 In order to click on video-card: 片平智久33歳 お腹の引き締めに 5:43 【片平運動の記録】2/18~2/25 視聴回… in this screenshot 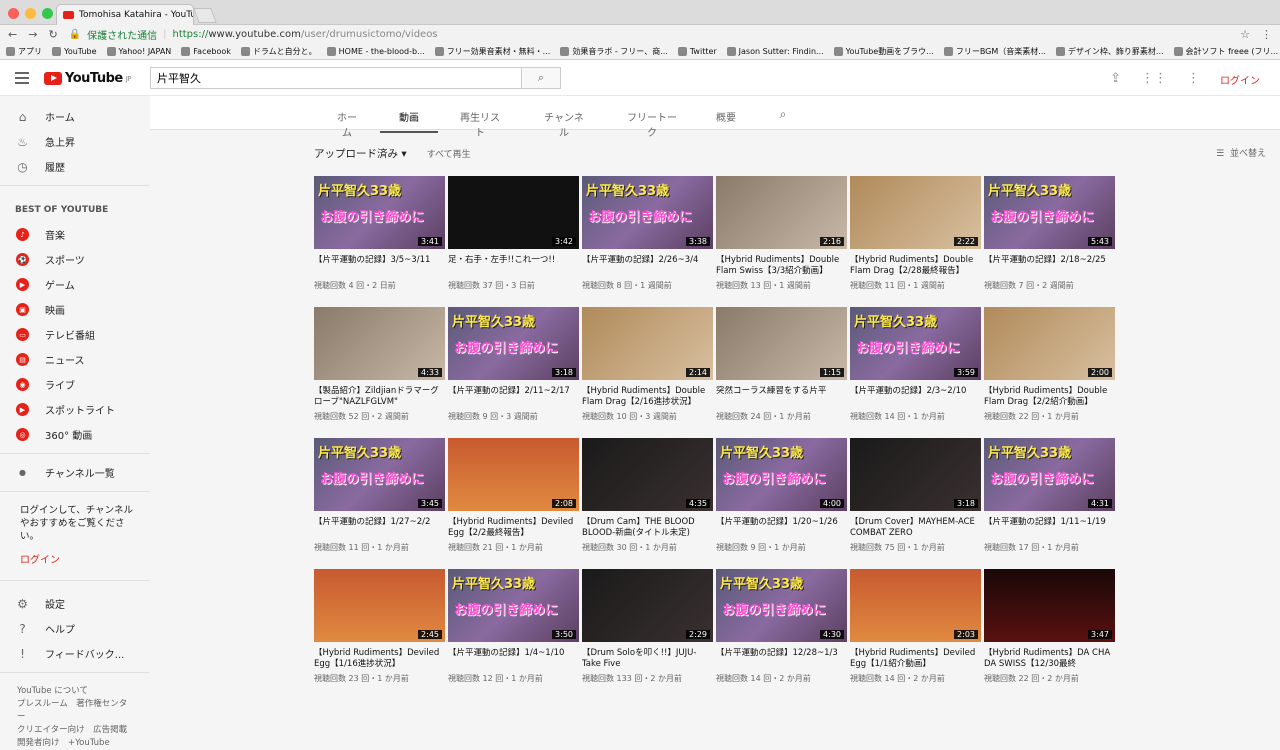, I will do `click(1049, 236)`.